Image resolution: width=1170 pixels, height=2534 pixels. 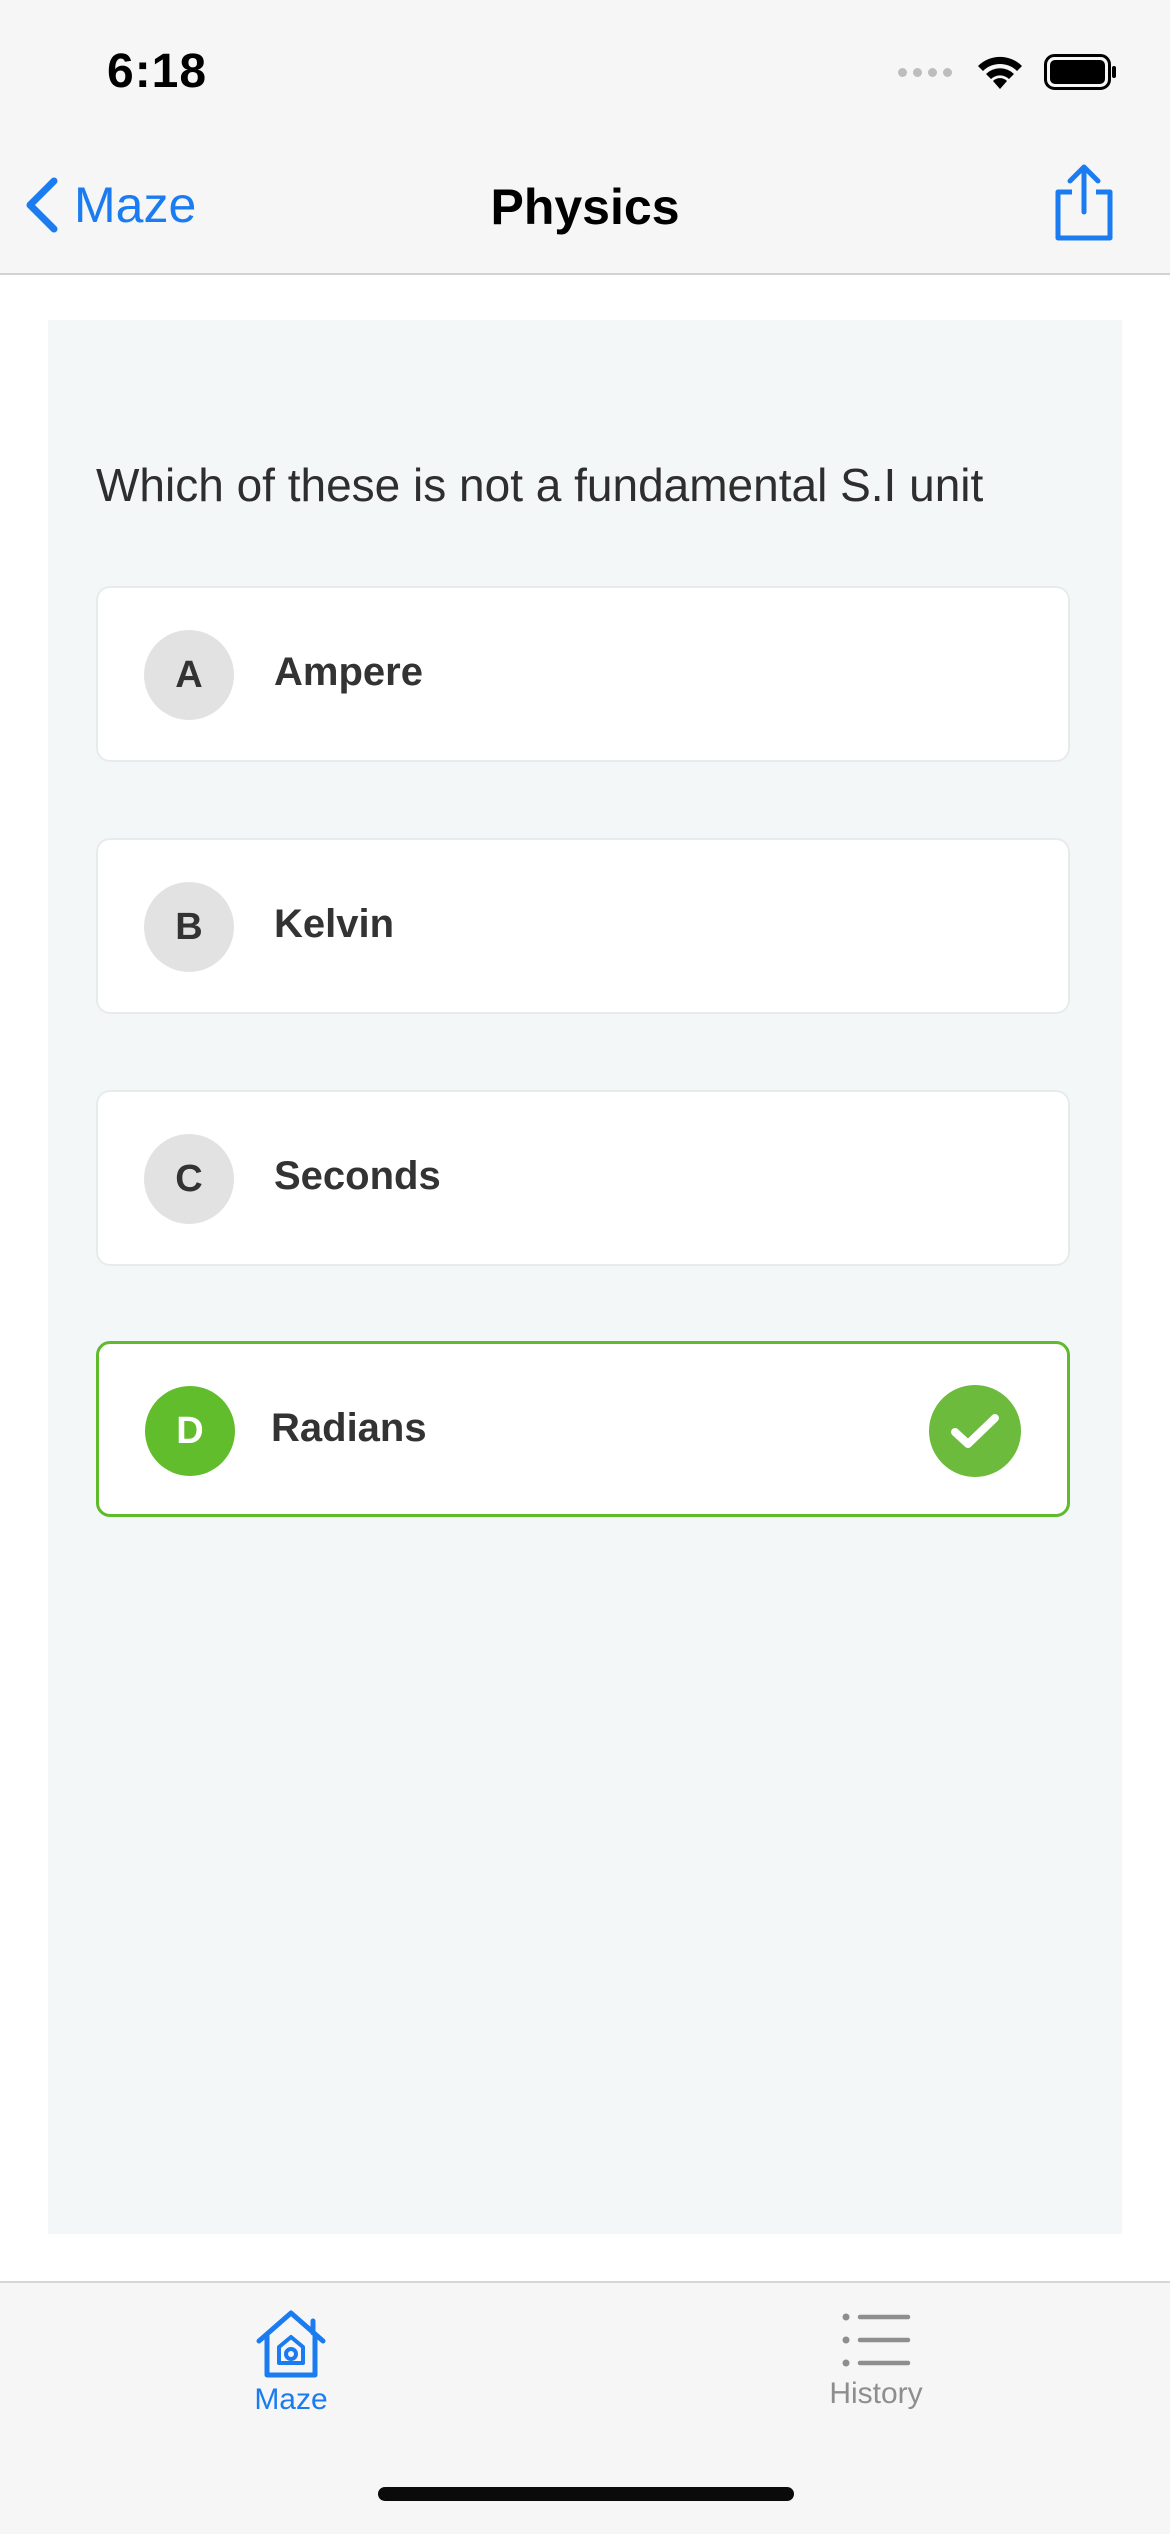 I want to click on option-label: Ampere, so click(x=348, y=672).